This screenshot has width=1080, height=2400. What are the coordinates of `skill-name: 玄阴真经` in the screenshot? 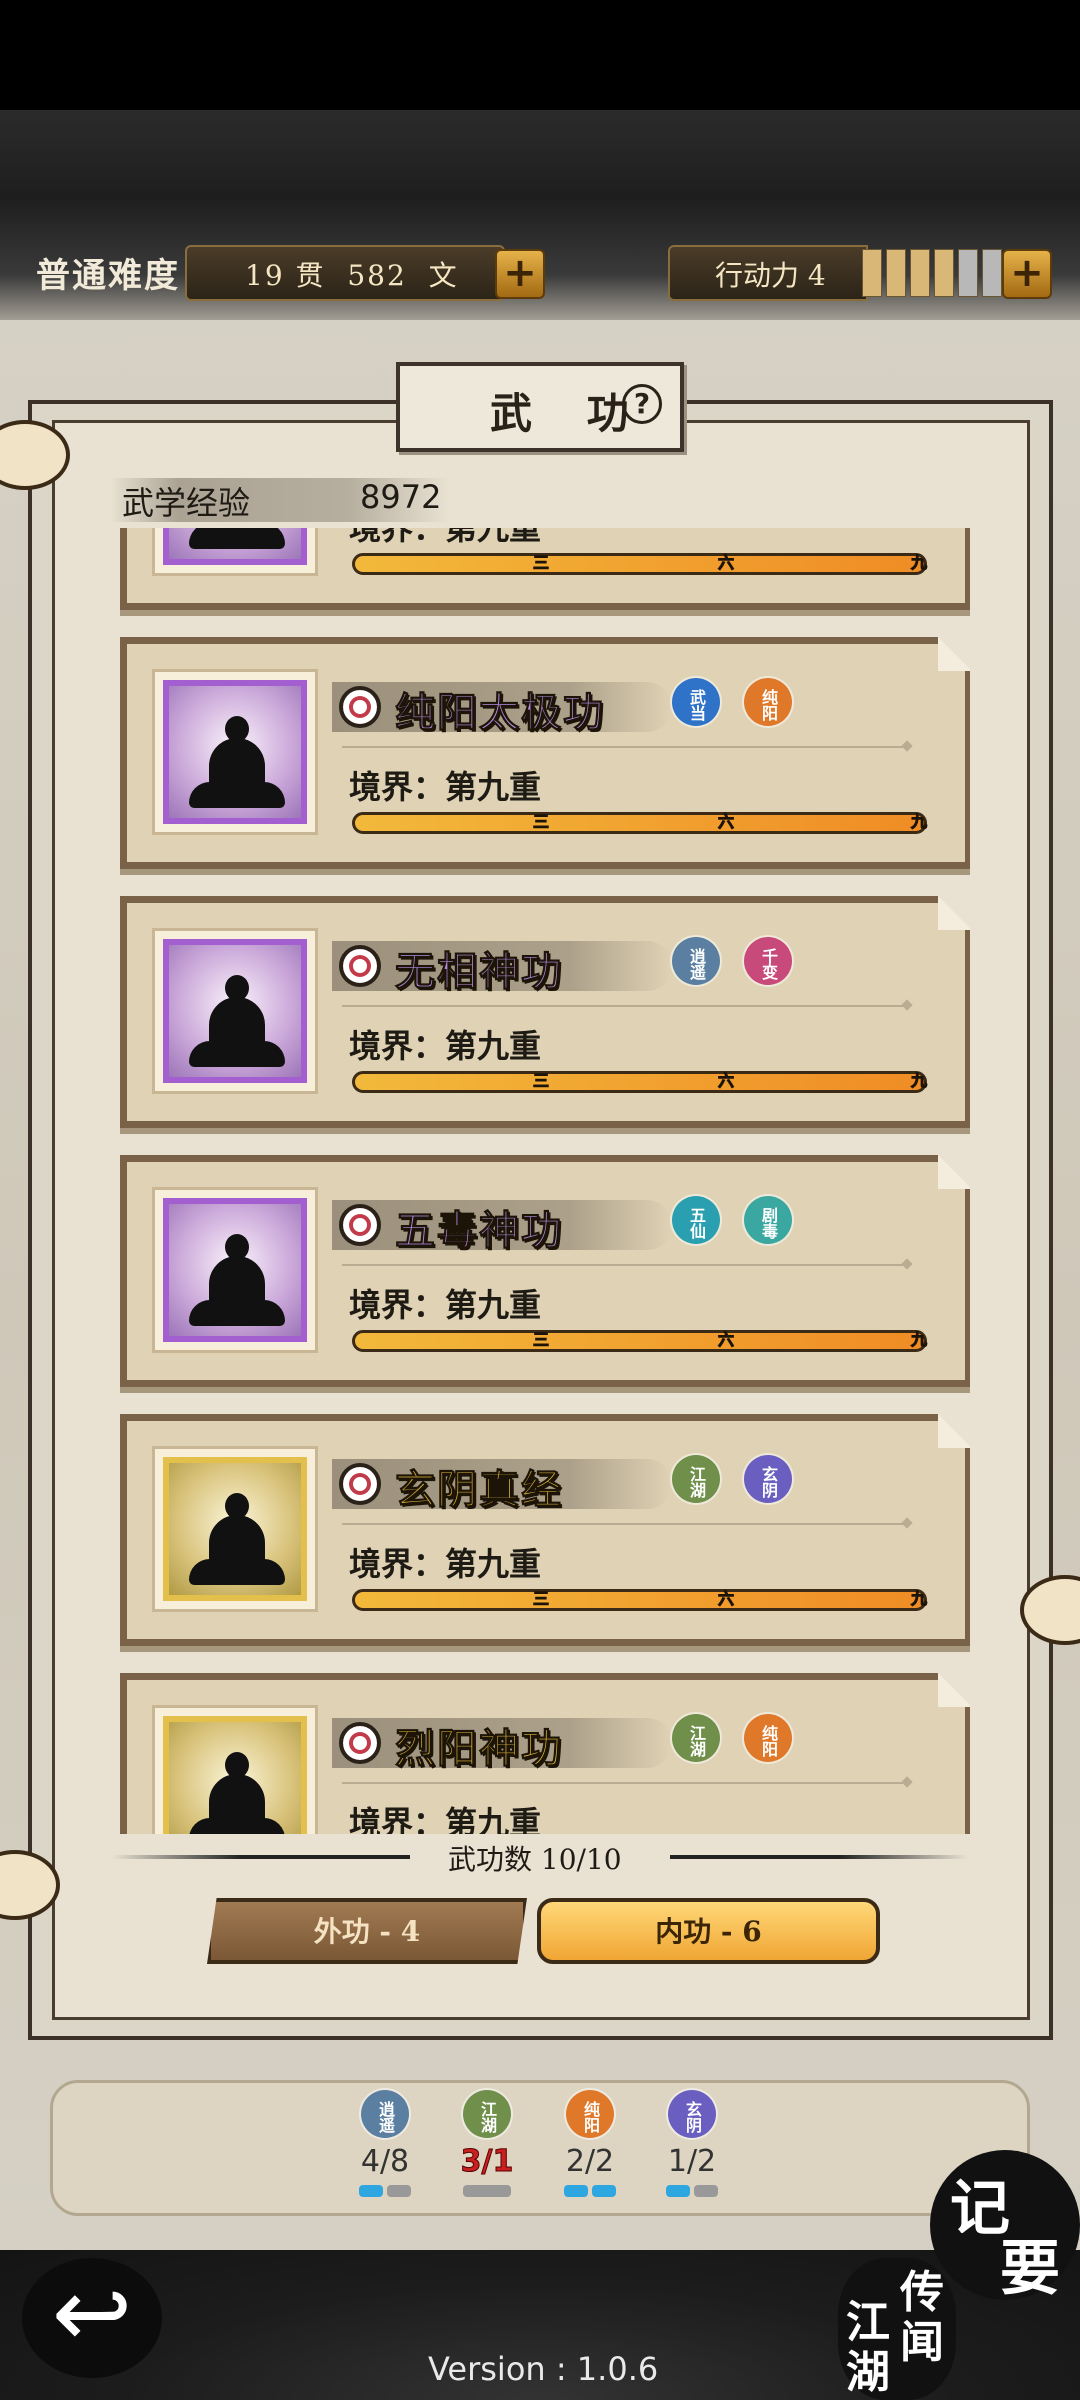 It's located at (479, 1490).